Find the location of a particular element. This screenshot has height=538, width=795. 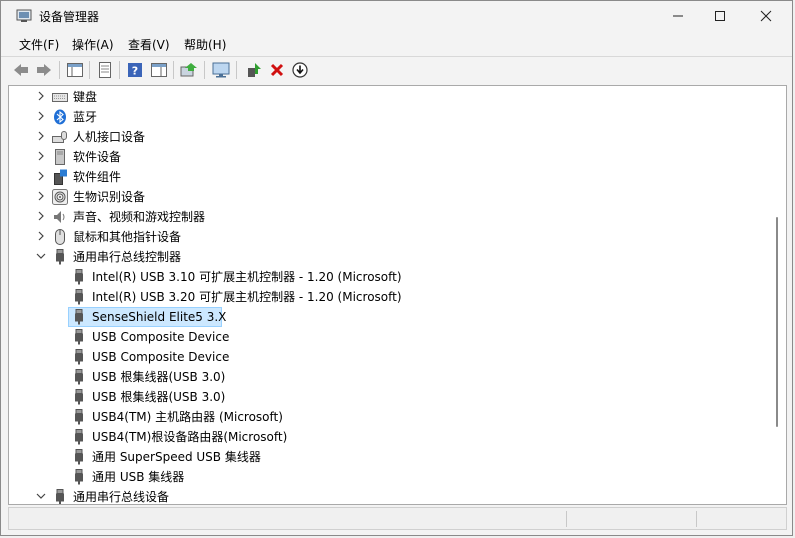

menu-action: 操作(A) is located at coordinates (93, 44).